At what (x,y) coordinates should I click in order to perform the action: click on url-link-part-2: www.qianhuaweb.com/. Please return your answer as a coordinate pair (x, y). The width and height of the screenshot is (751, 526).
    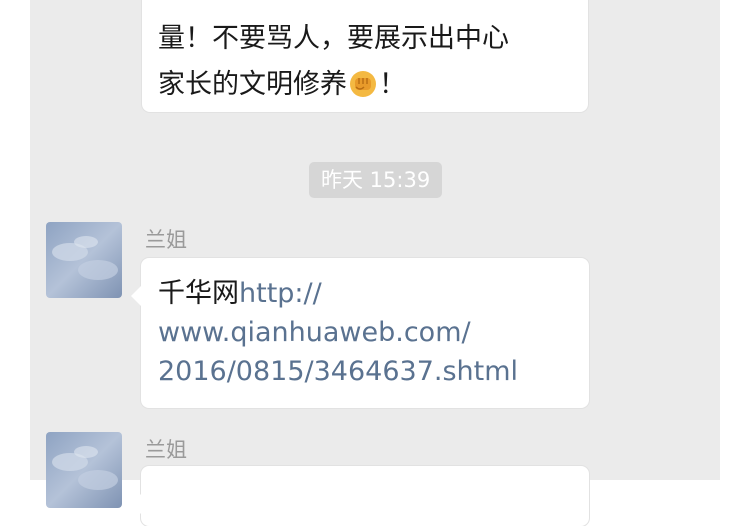
    Looking at the image, I should click on (373, 332).